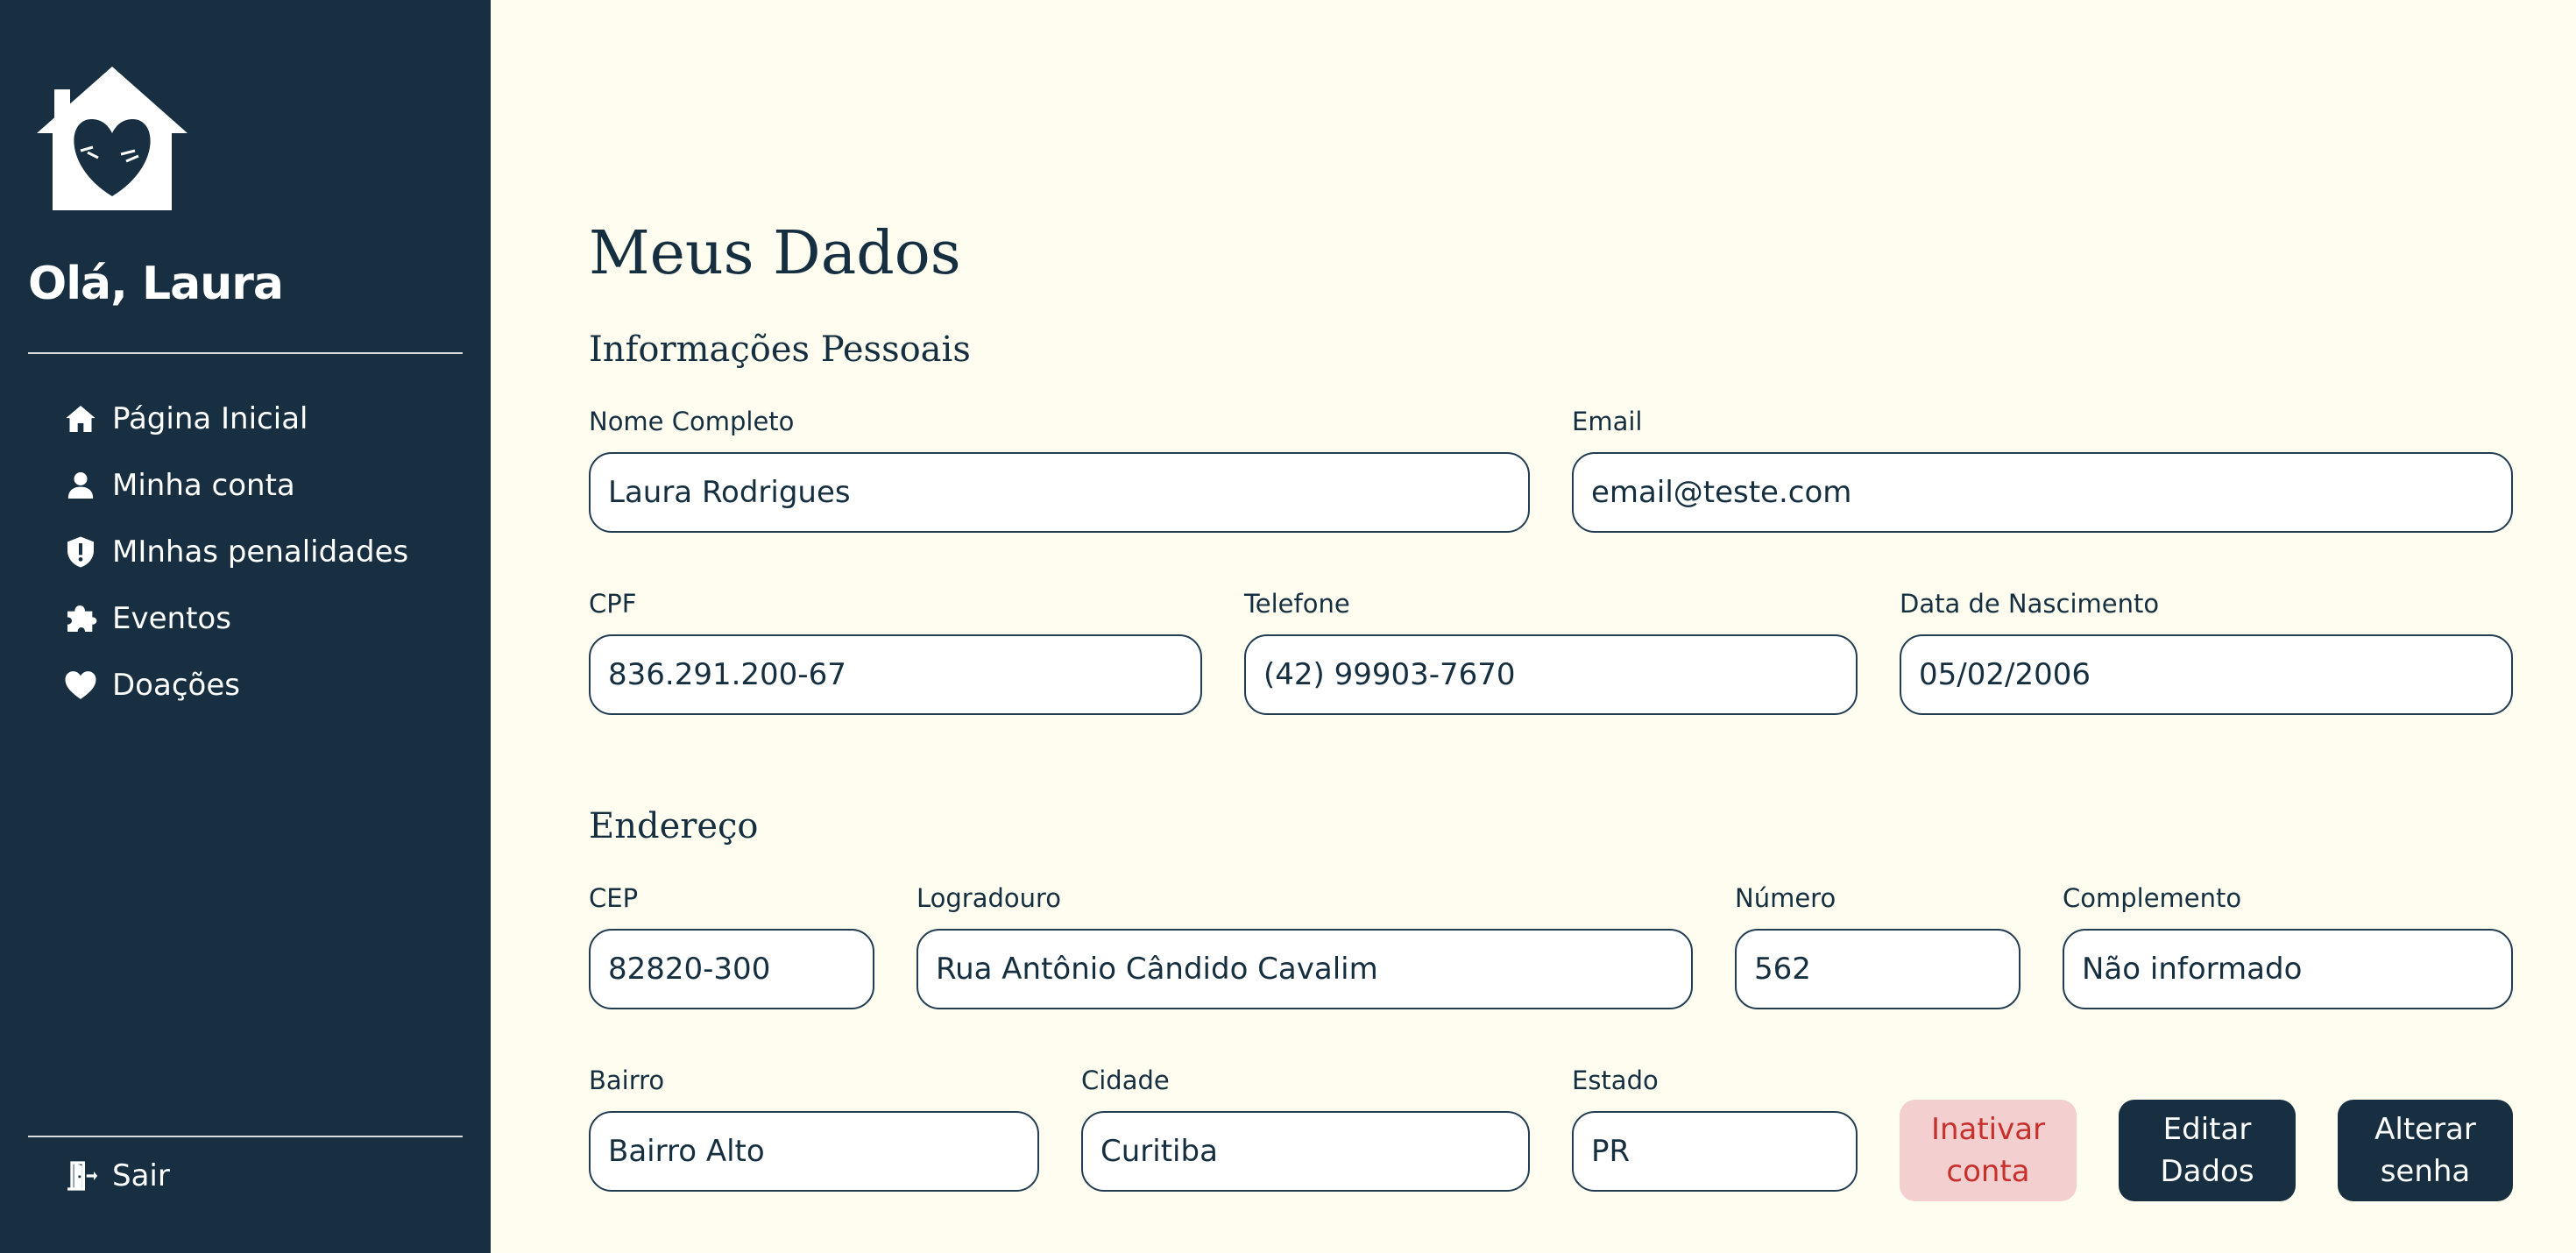 This screenshot has height=1253, width=2576. Describe the element at coordinates (1551, 674) in the screenshot. I see `phone-input` at that location.